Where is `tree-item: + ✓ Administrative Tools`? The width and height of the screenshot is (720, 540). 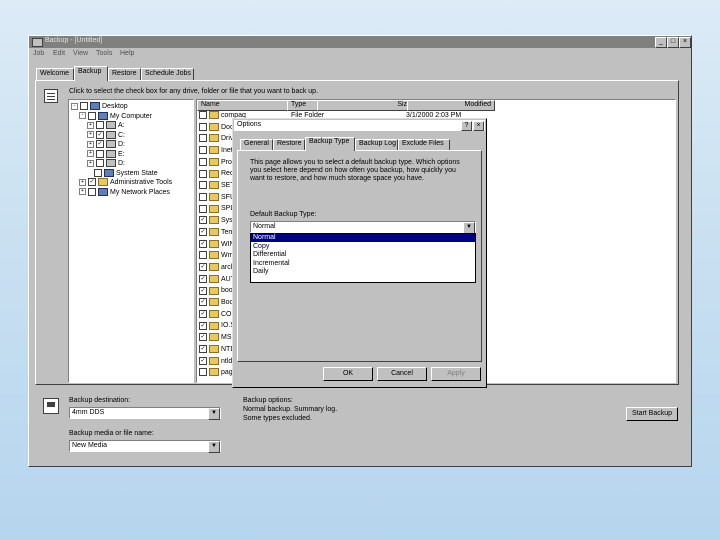
tree-item: + ✓ Administrative Tools is located at coordinates (125, 182).